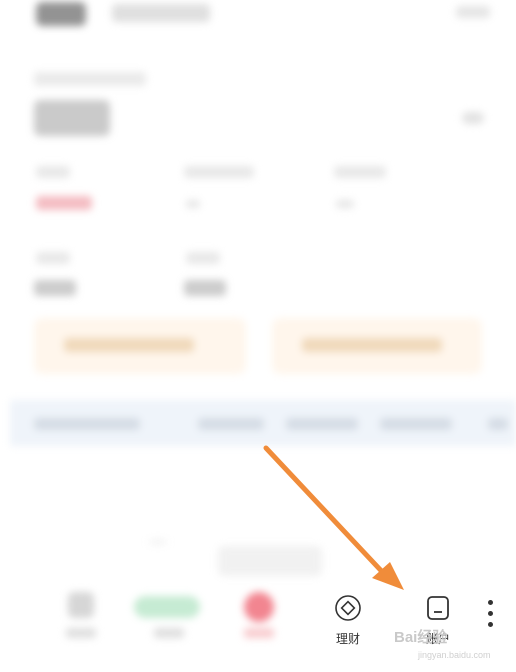  Describe the element at coordinates (161, 13) in the screenshot. I see `header-title-placeholder` at that location.